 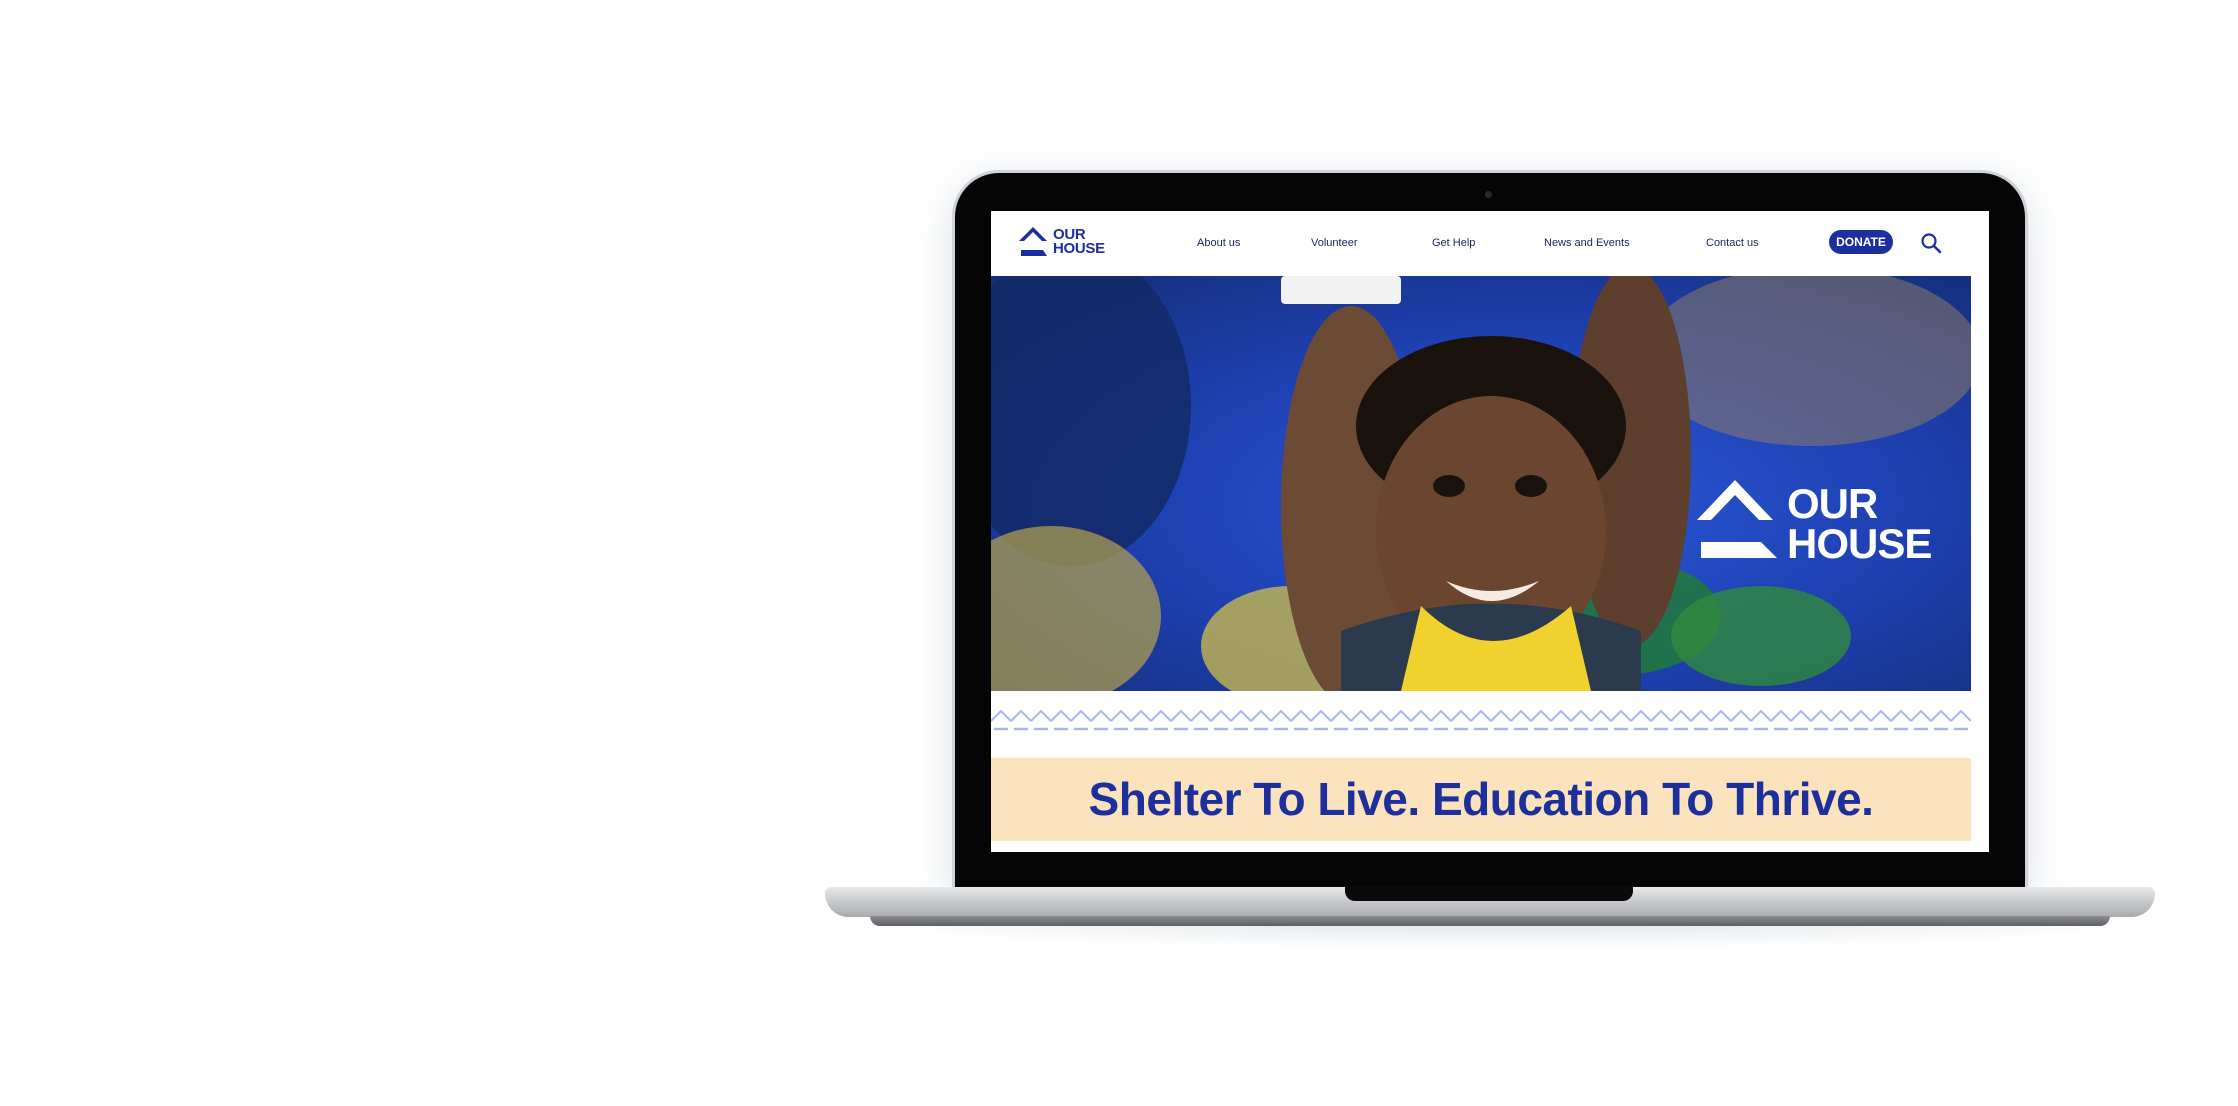 I want to click on nav-news-and-events: News and Events, so click(x=1587, y=243).